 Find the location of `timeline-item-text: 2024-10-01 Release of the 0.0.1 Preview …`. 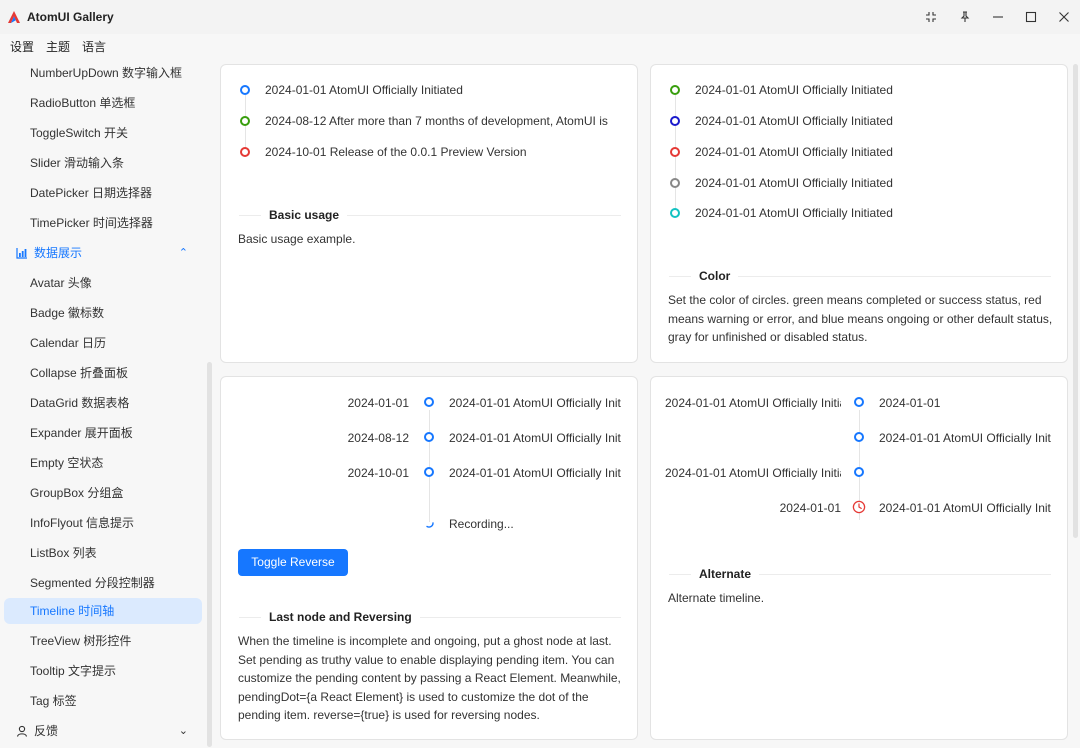

timeline-item-text: 2024-10-01 Release of the 0.0.1 Preview … is located at coordinates (396, 152).